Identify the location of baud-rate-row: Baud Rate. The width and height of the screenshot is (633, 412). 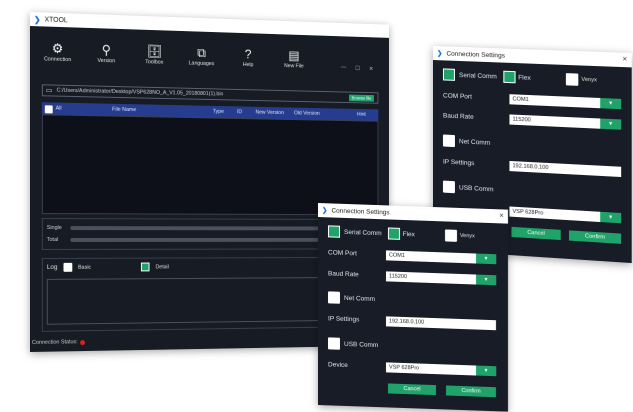
(343, 274).